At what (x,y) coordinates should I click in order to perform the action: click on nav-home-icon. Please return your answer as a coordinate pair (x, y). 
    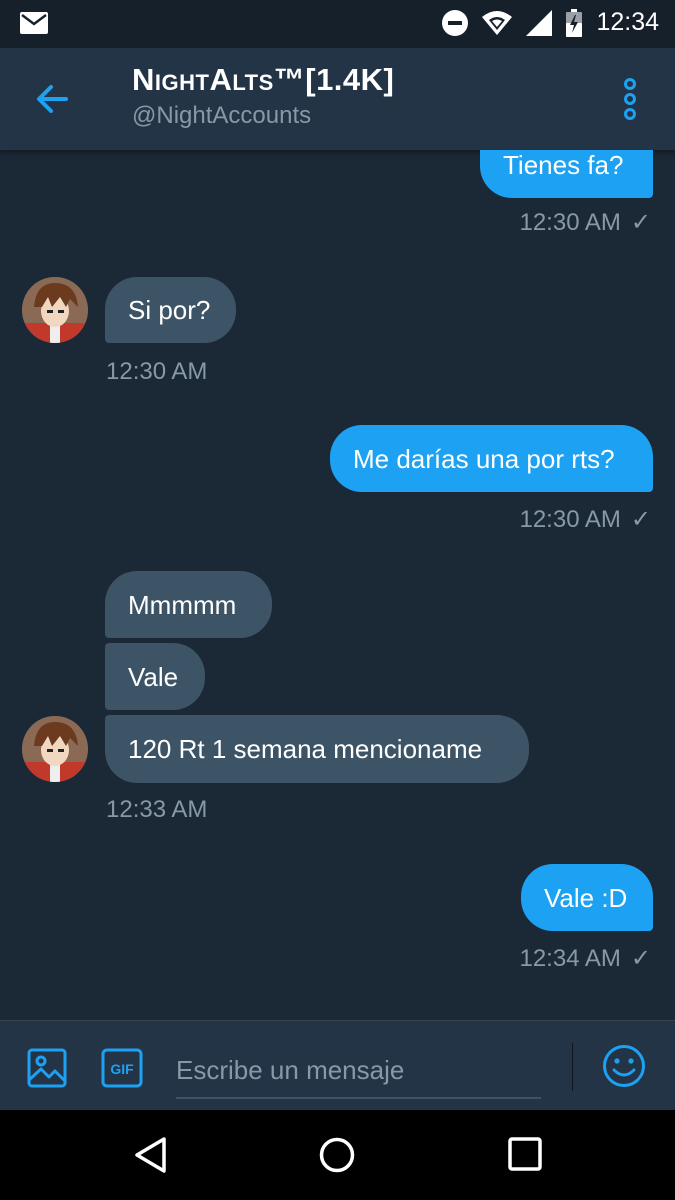
    Looking at the image, I should click on (337, 1155).